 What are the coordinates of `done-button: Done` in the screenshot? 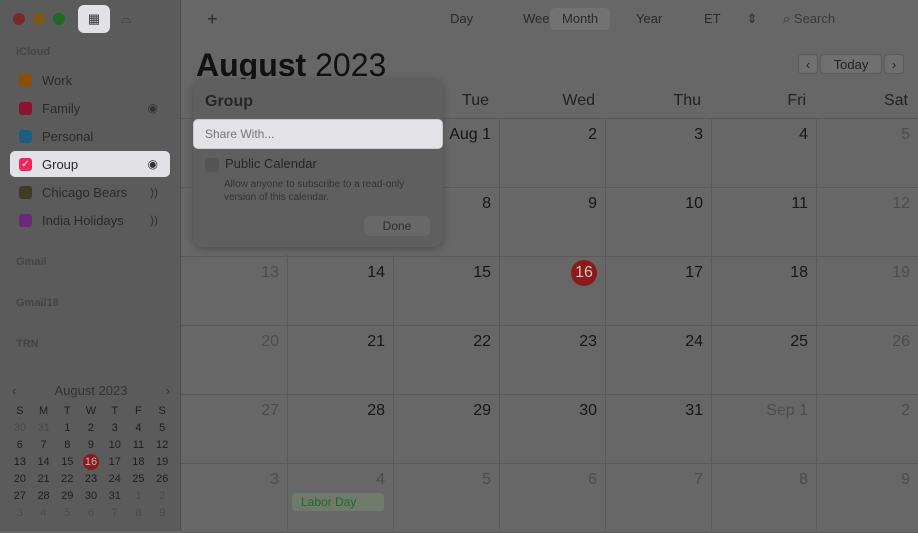 It's located at (397, 226).